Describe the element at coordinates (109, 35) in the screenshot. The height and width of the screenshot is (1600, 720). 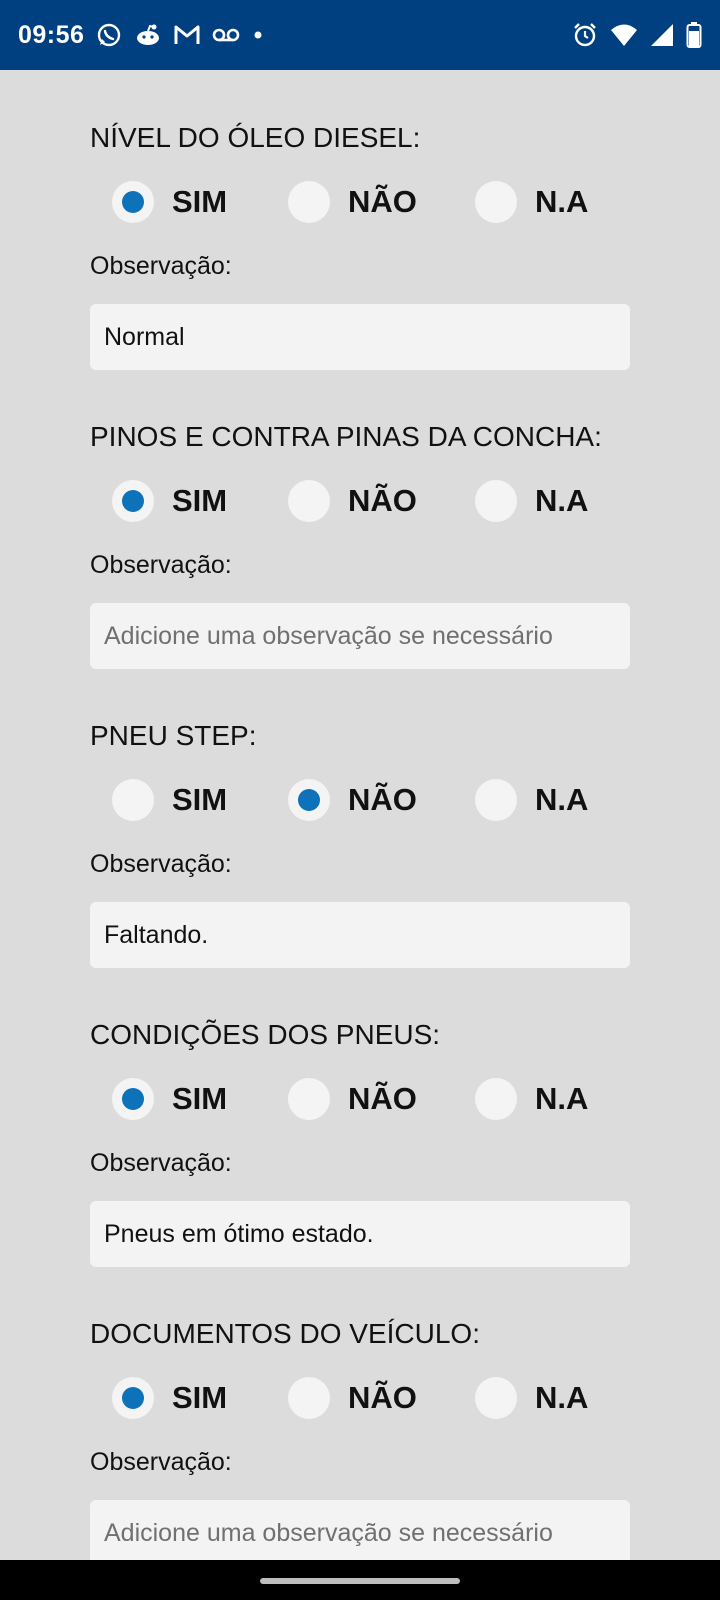
I see `whatsapp-icon` at that location.